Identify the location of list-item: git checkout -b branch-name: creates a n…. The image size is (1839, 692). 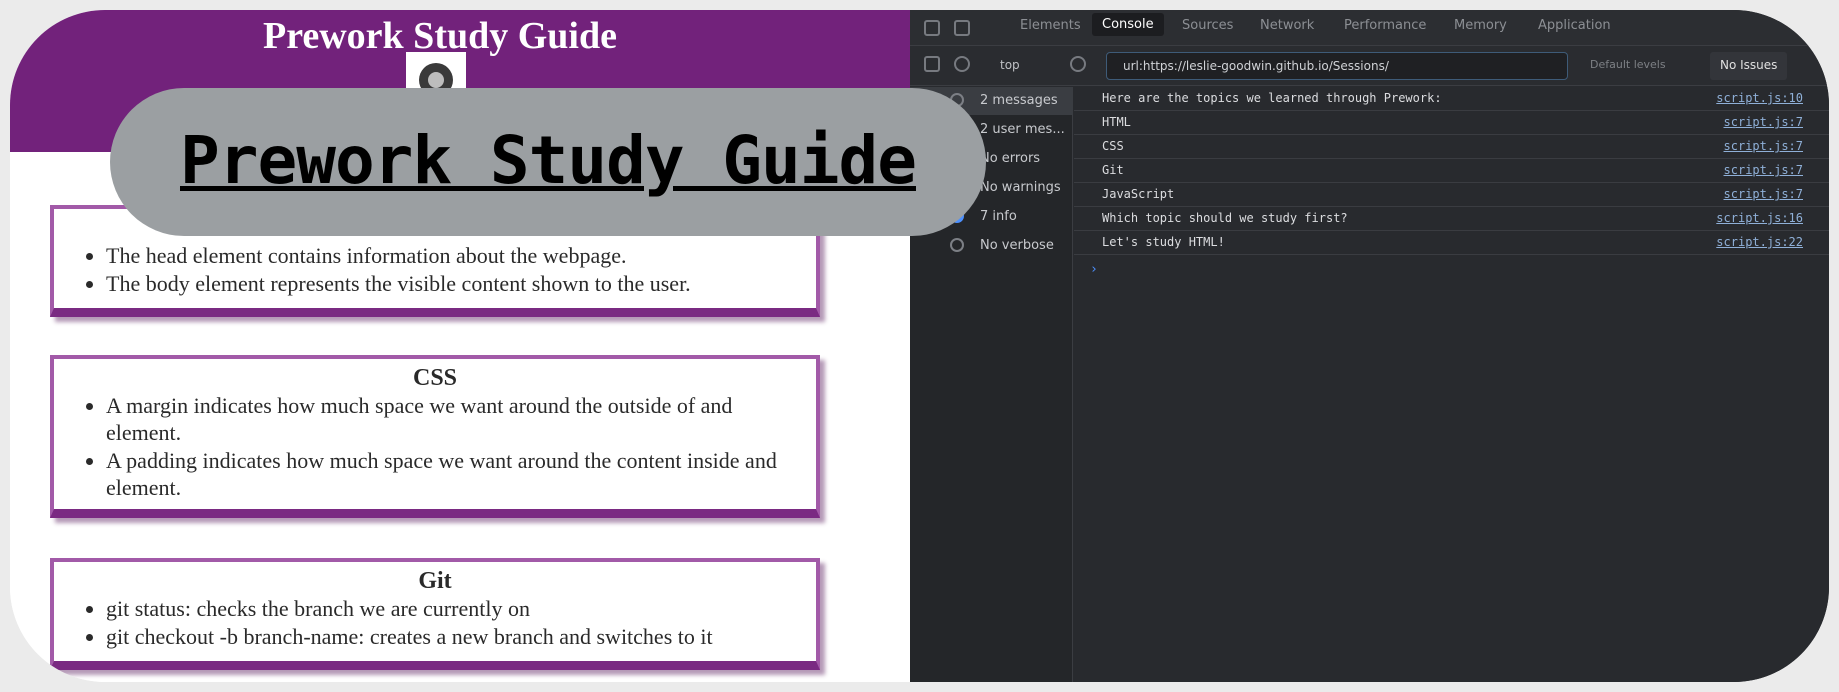
(455, 636).